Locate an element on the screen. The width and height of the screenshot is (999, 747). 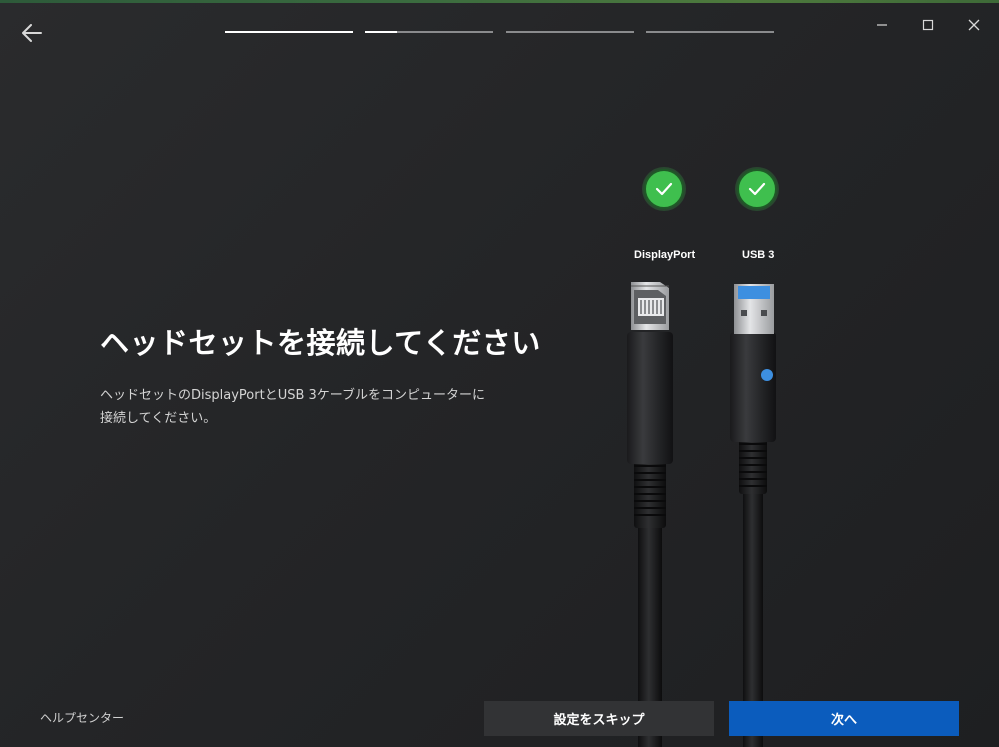
maximize-button is located at coordinates (928, 25).